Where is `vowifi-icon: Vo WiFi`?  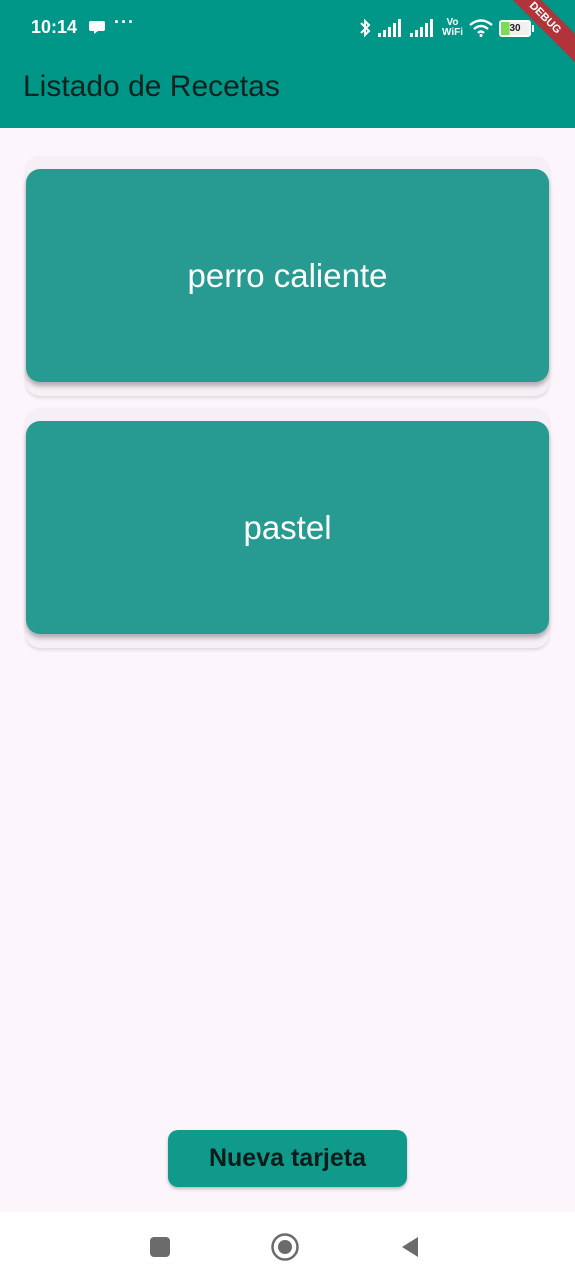
vowifi-icon: Vo WiFi is located at coordinates (452, 28).